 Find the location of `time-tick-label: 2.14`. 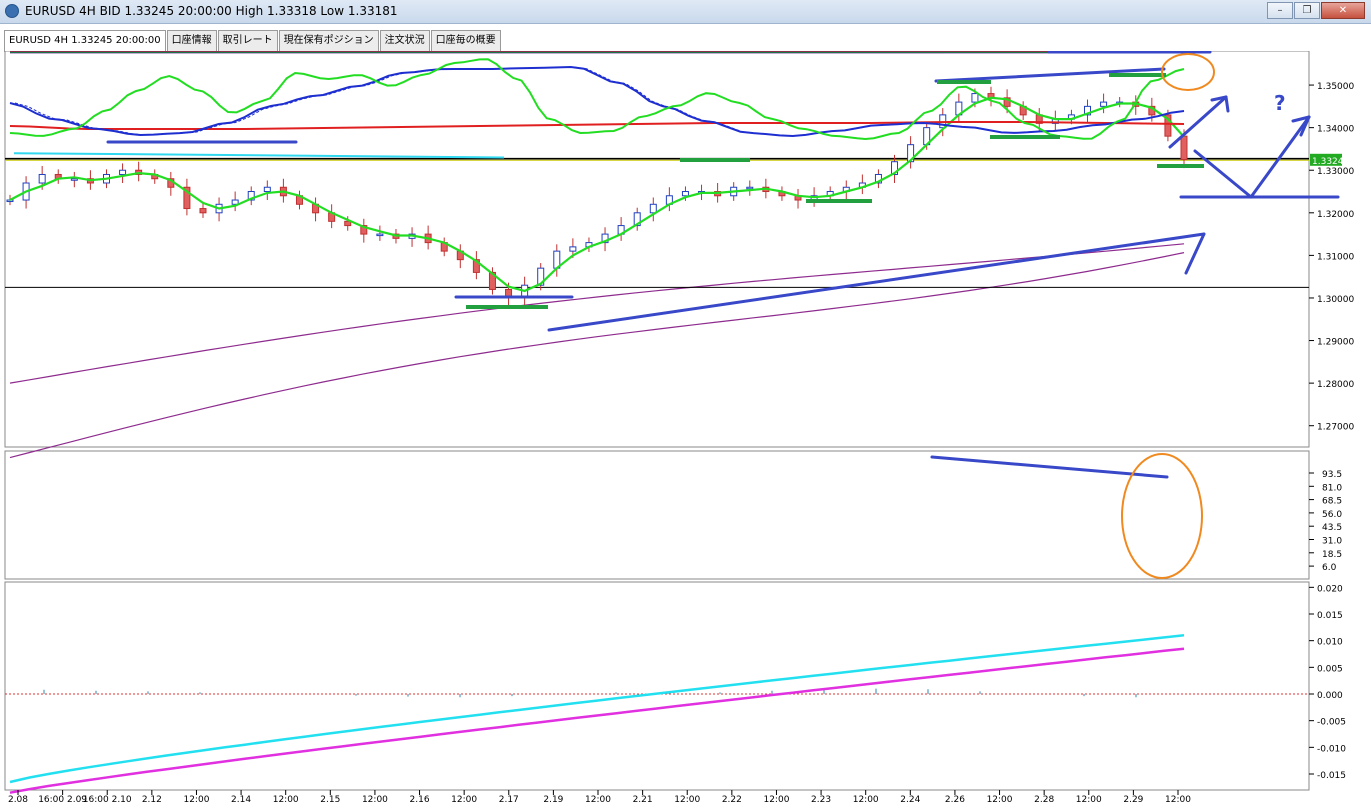

time-tick-label: 2.14 is located at coordinates (241, 800).